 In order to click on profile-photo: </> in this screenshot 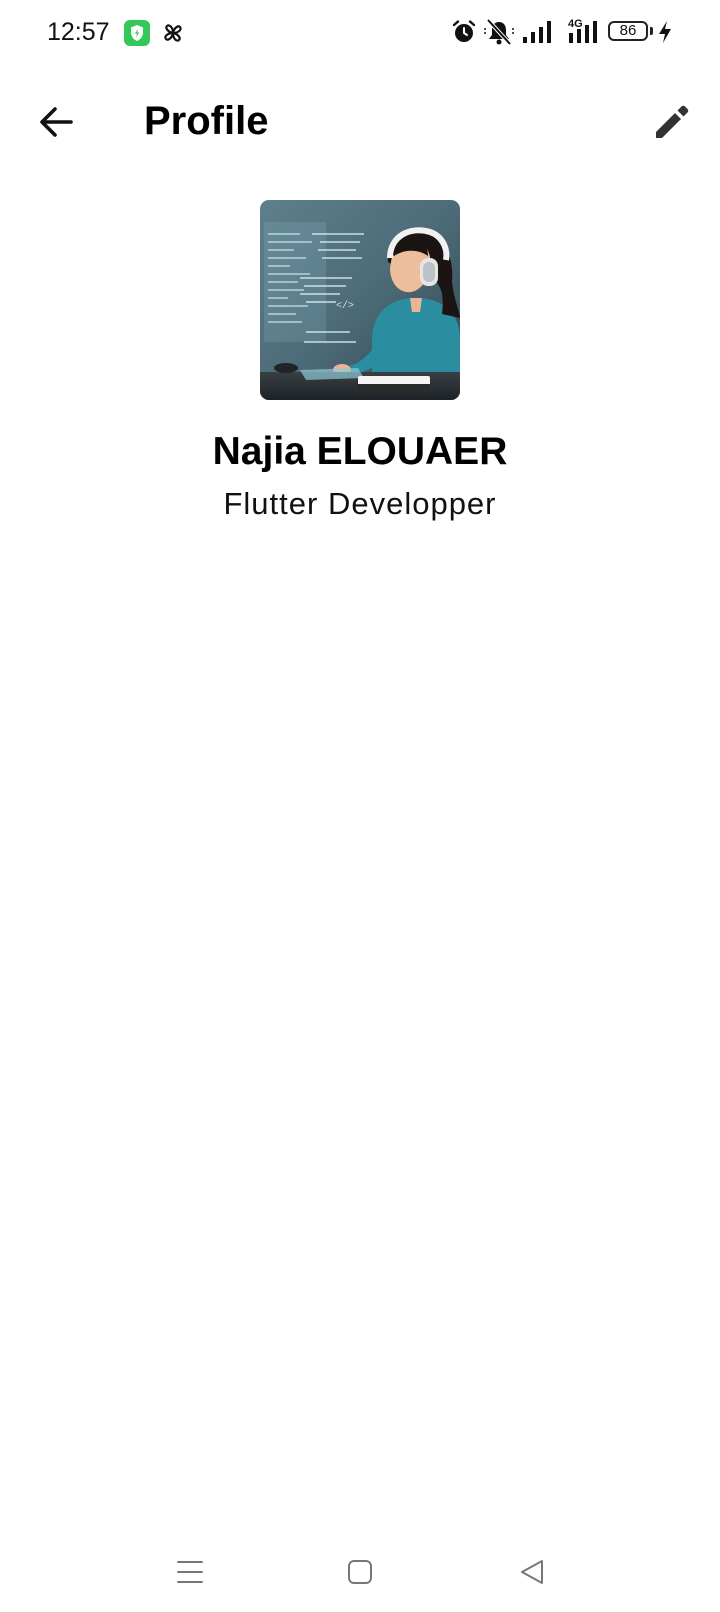, I will do `click(360, 300)`.